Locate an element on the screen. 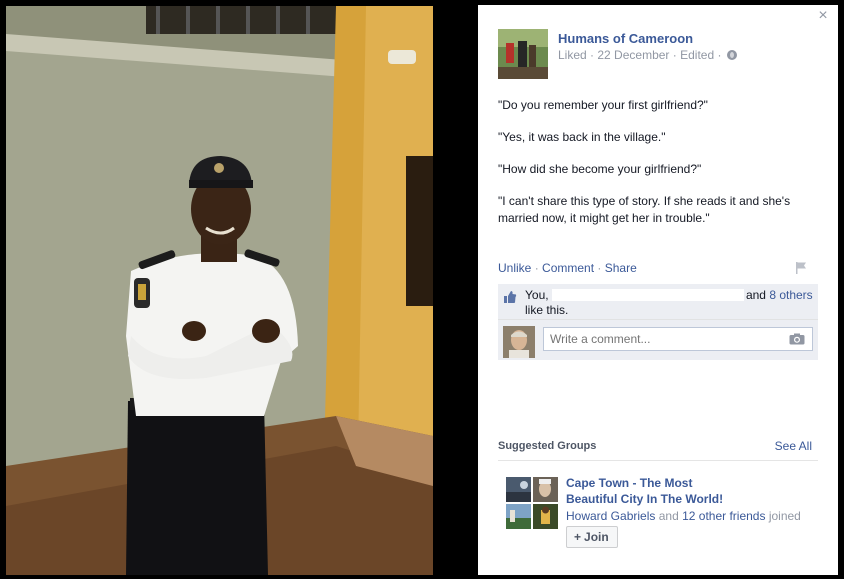 The height and width of the screenshot is (579, 844). unlike-link: Unlike is located at coordinates (514, 268).